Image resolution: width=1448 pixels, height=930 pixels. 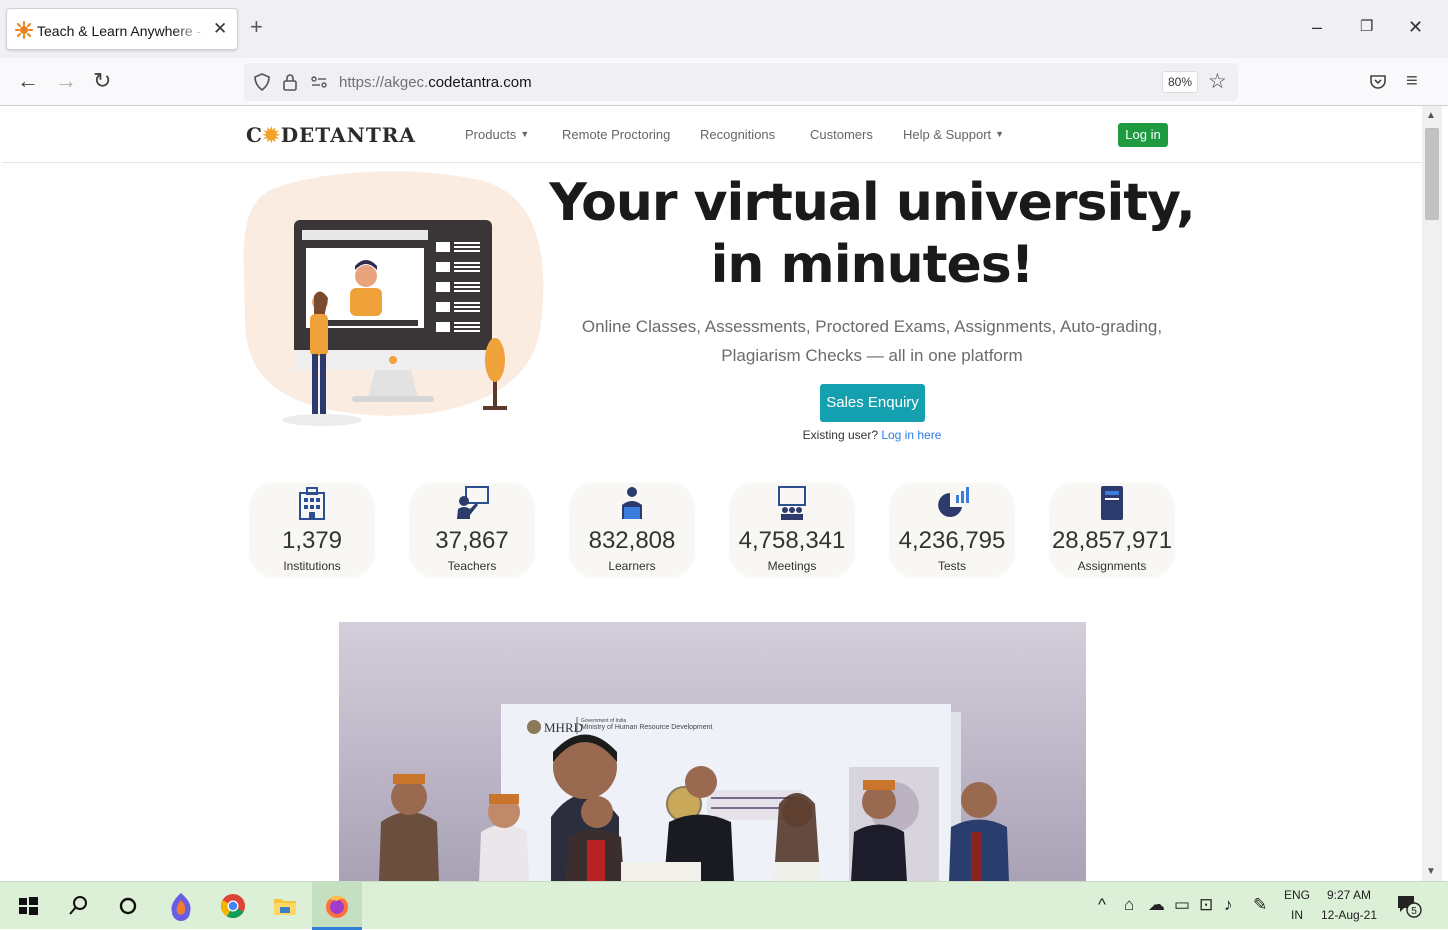 I want to click on pen-icon: ✎, so click(x=1260, y=904).